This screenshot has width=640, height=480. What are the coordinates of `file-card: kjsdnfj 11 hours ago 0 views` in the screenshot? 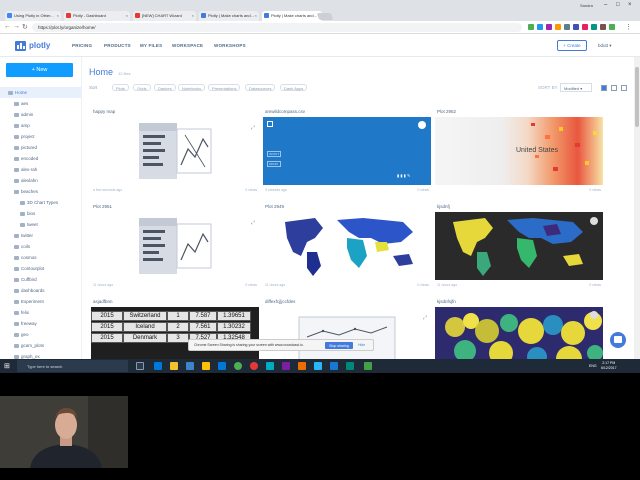 It's located at (519, 248).